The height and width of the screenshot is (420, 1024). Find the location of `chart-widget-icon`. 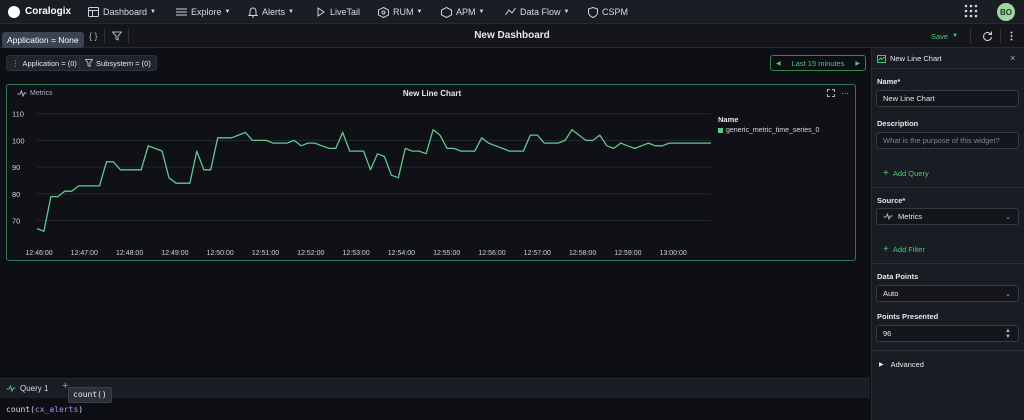

chart-widget-icon is located at coordinates (881, 58).